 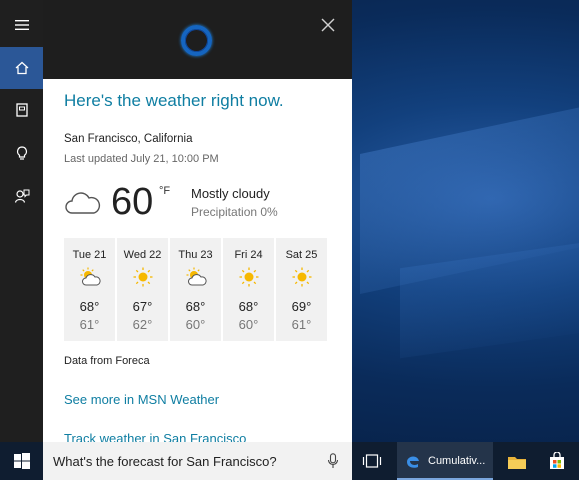 What do you see at coordinates (248, 255) in the screenshot?
I see `forecast-day-name: Fri 24` at bounding box center [248, 255].